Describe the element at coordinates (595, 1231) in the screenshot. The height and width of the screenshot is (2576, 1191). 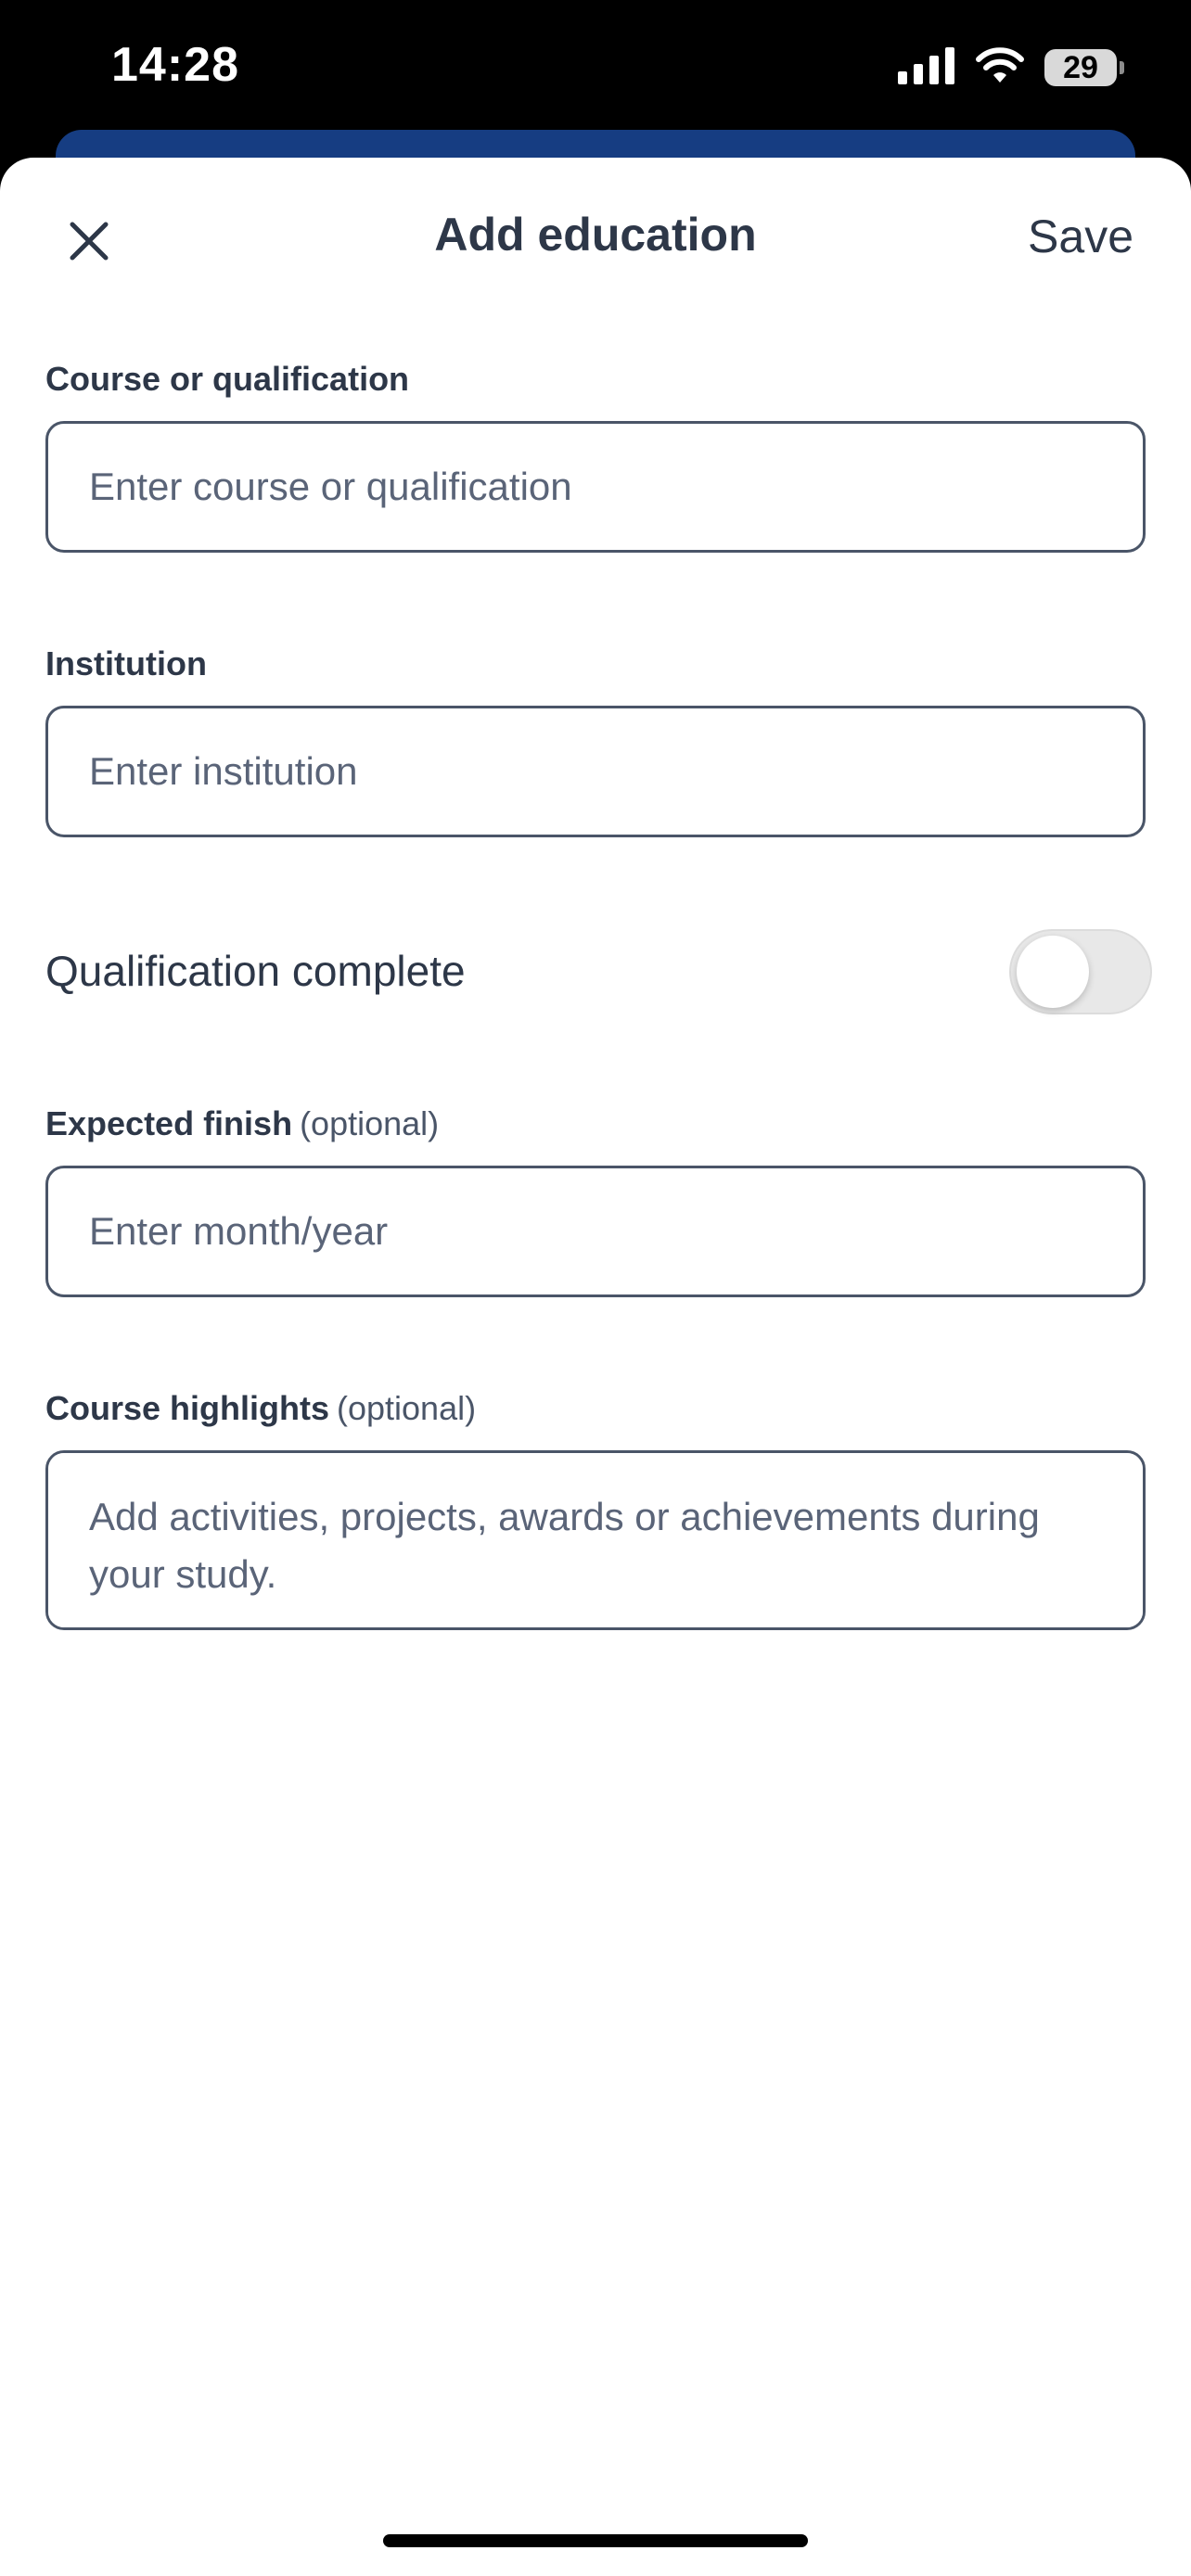
I see `expected-finish-input` at that location.